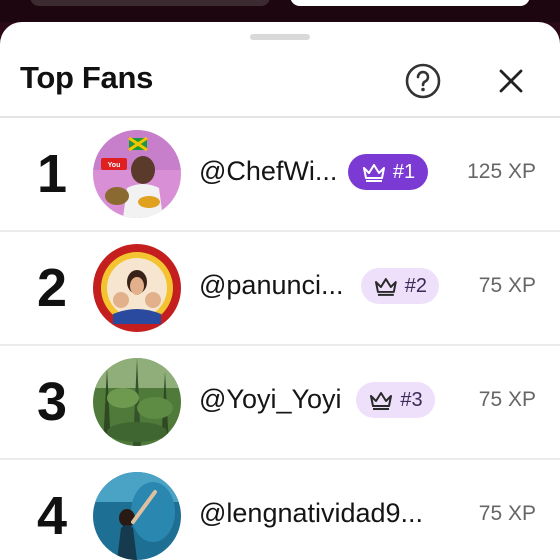 Image resolution: width=560 pixels, height=560 pixels. I want to click on close-icon, so click(511, 81).